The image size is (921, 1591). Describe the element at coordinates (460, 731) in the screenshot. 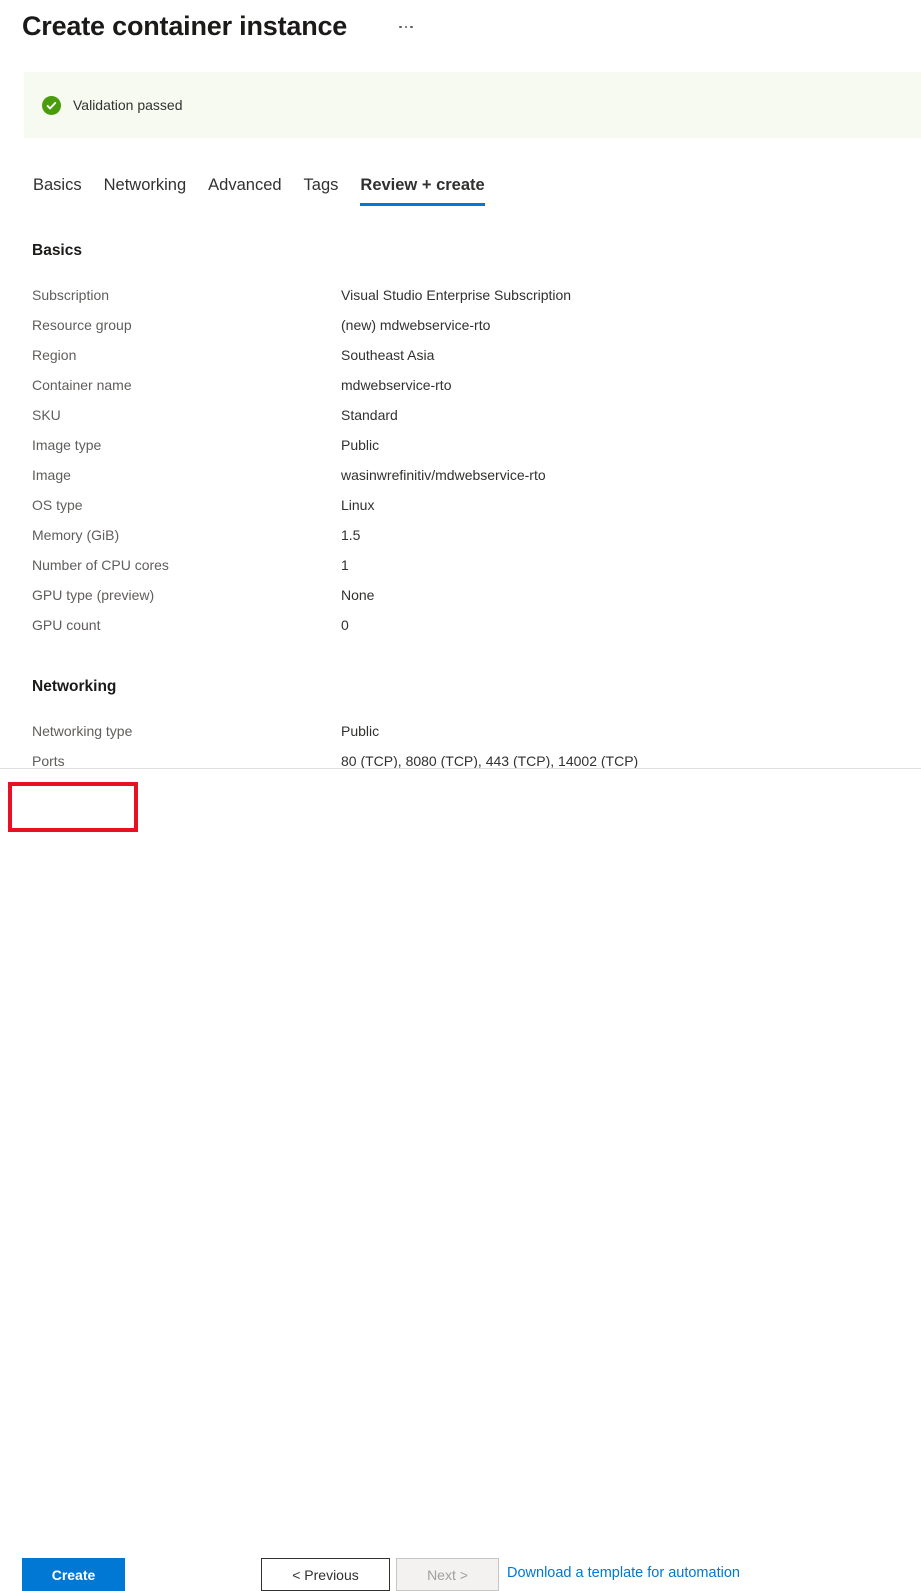

I see `detail-row: Networking type Public` at that location.